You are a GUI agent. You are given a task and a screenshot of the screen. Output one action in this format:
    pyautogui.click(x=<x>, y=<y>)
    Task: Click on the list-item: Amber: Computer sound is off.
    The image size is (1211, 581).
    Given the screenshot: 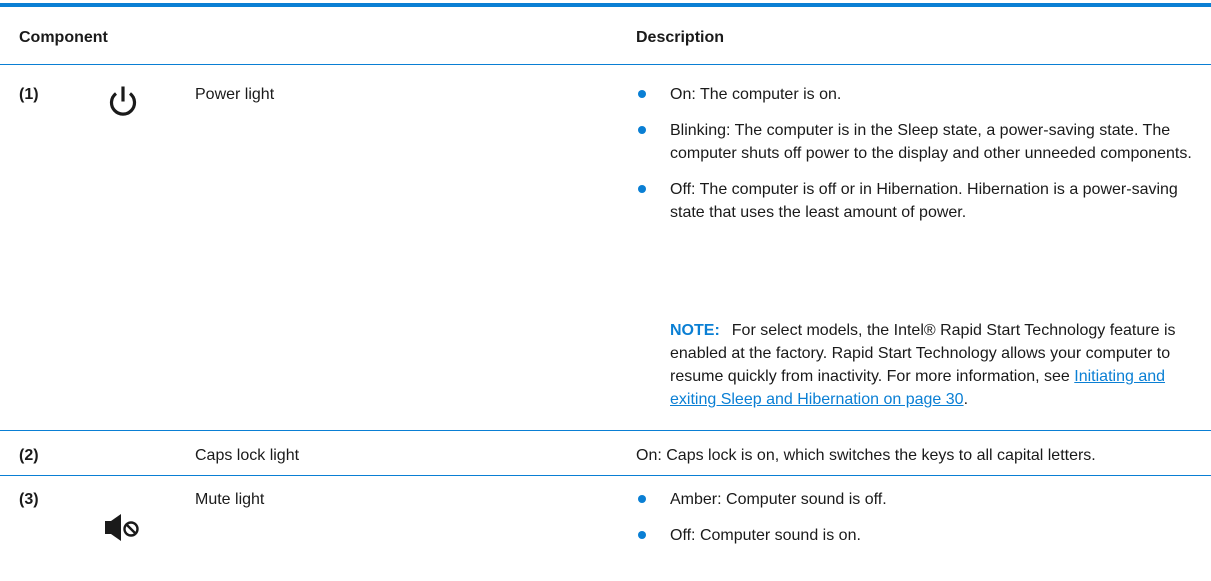 What is the action you would take?
    pyautogui.click(x=916, y=499)
    